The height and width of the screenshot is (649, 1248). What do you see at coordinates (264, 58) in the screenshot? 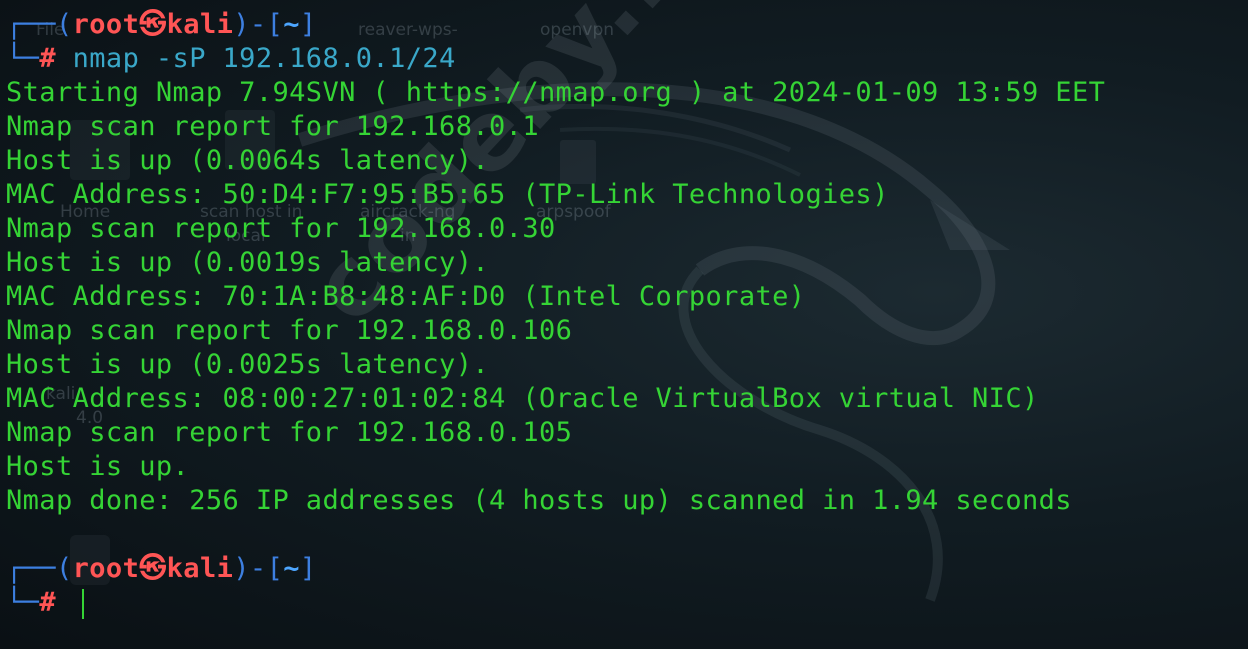
I see `command-text: nmap -sP 192.168.0.1/24` at bounding box center [264, 58].